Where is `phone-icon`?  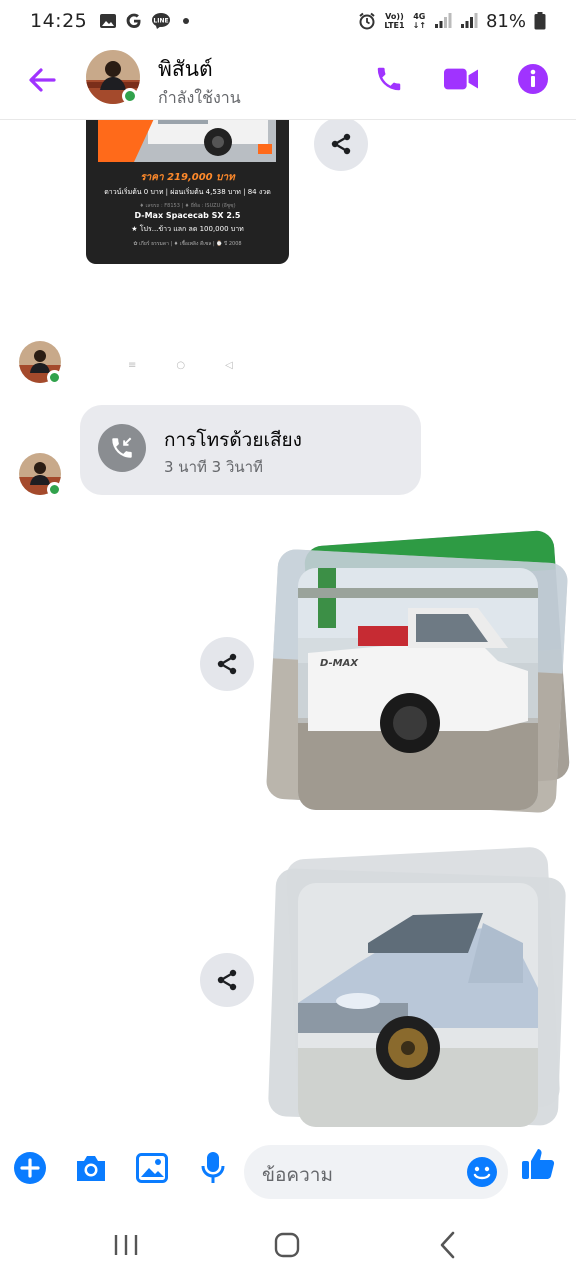 phone-icon is located at coordinates (389, 79).